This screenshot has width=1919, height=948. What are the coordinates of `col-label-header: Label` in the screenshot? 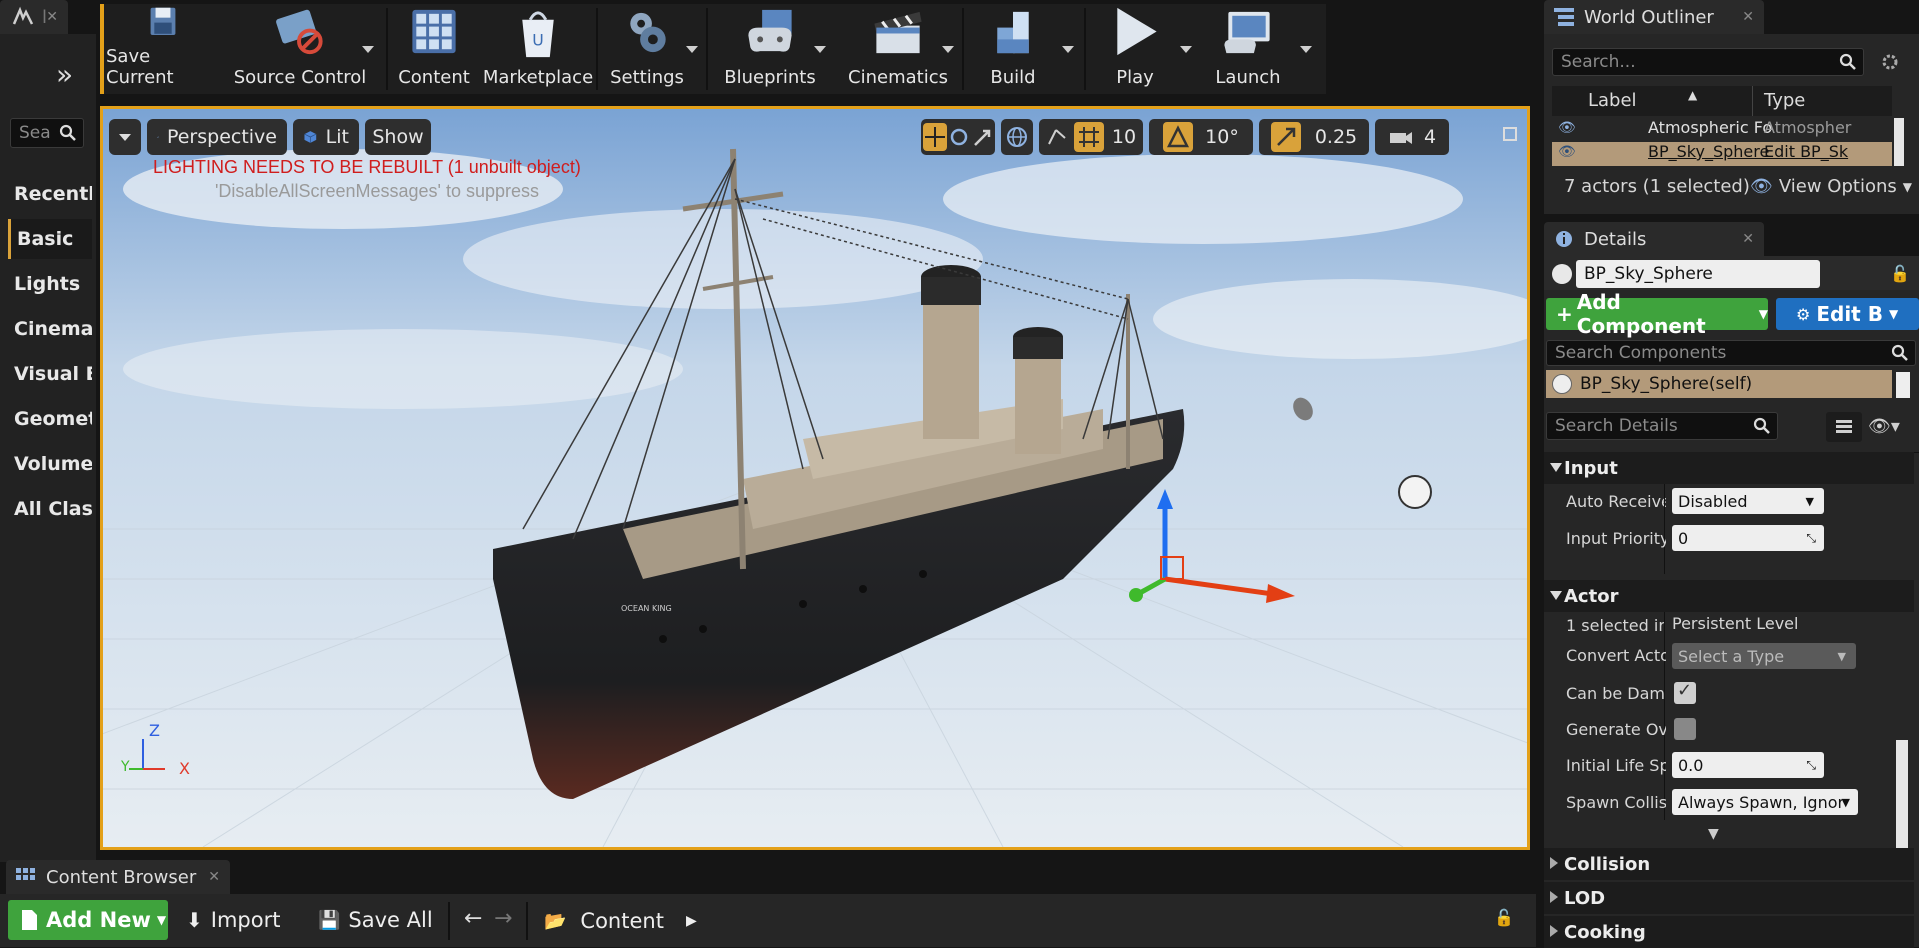 It's located at (1612, 100).